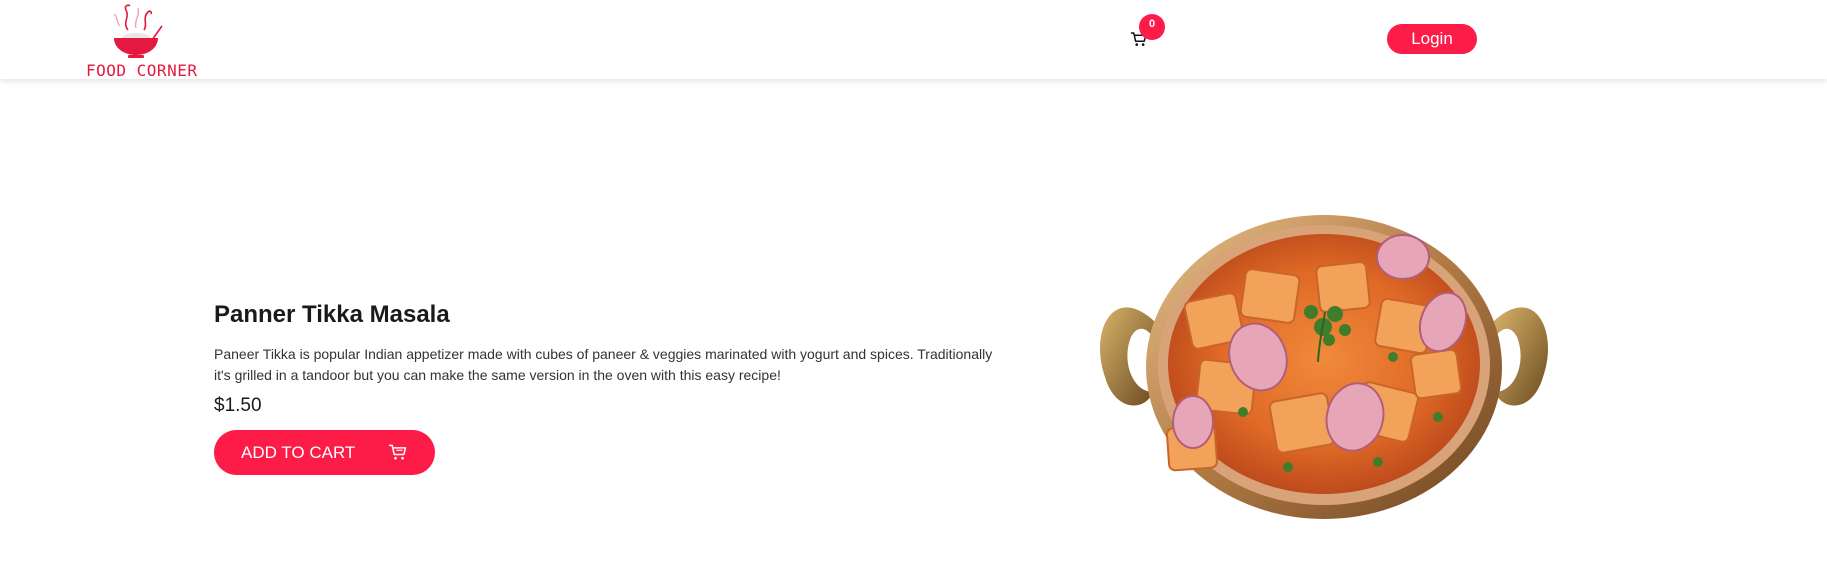 This screenshot has width=1827, height=585. Describe the element at coordinates (1152, 27) in the screenshot. I see `cart-count-badge: 0` at that location.